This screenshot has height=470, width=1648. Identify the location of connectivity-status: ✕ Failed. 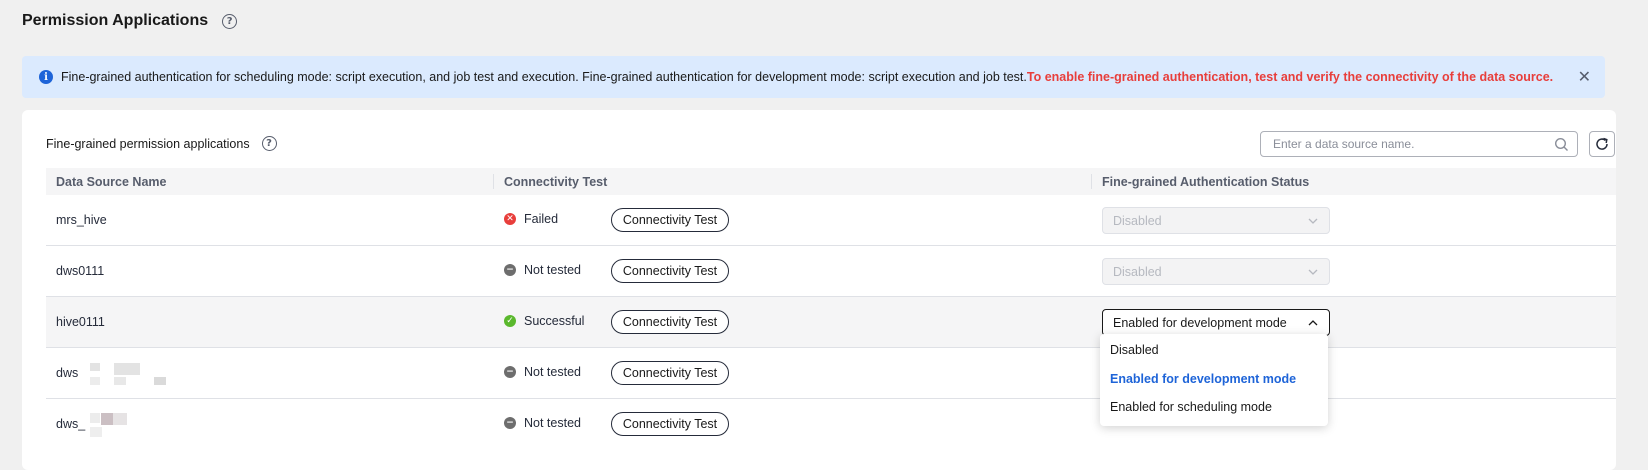
(531, 219).